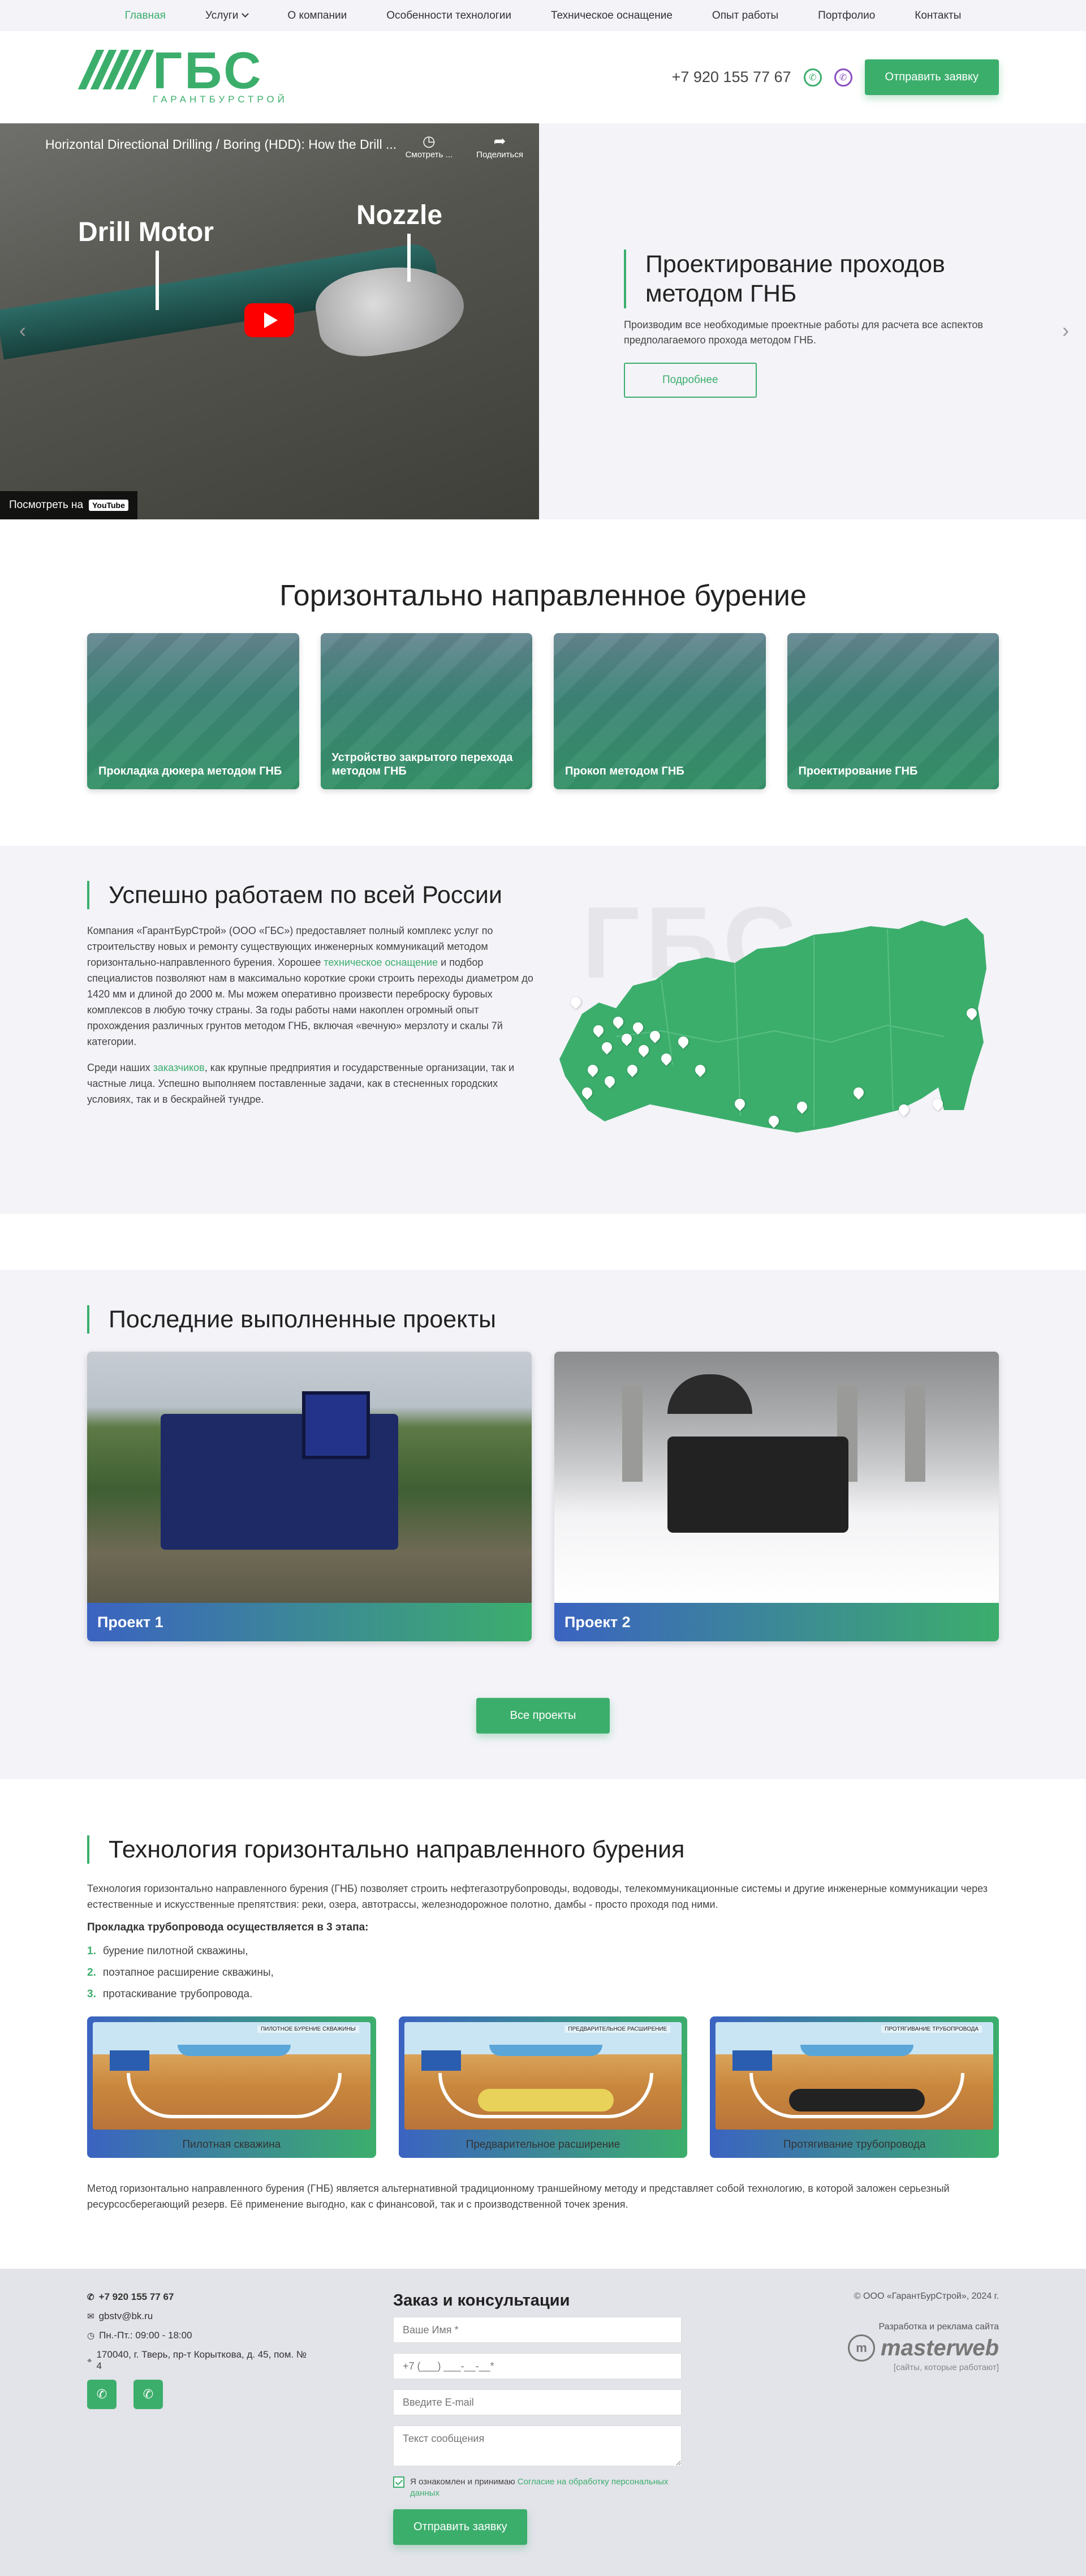  I want to click on bridge-pillar-graphic, so click(915, 1434).